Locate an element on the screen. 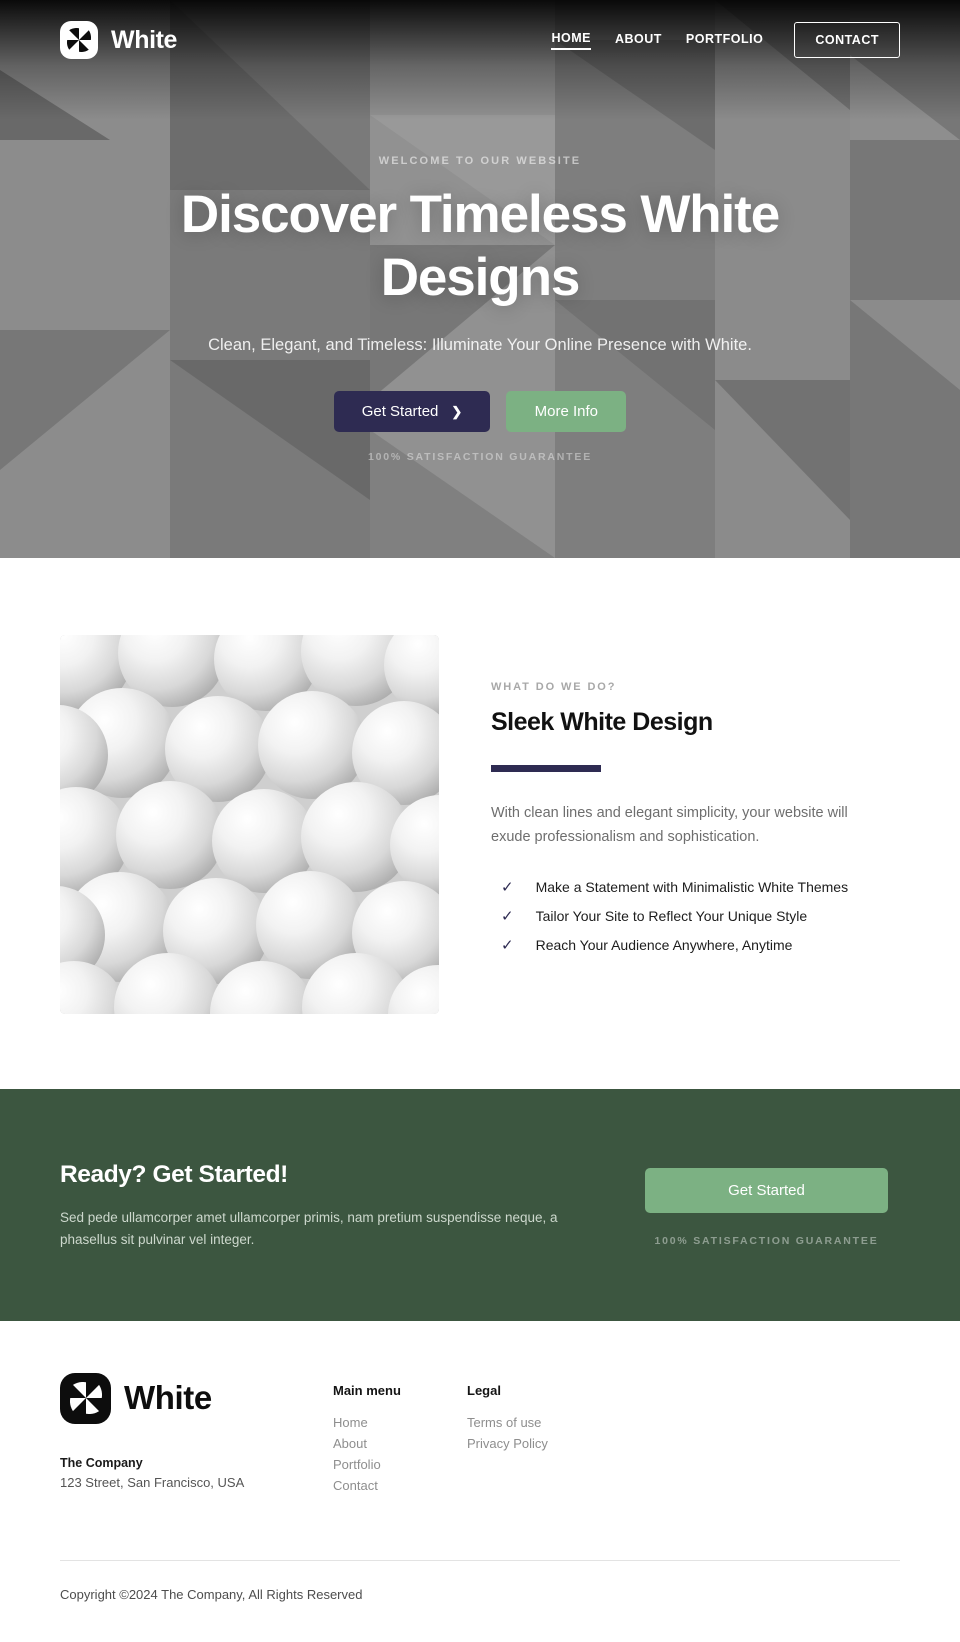  hero-get-started-label: Get Started is located at coordinates (400, 412).